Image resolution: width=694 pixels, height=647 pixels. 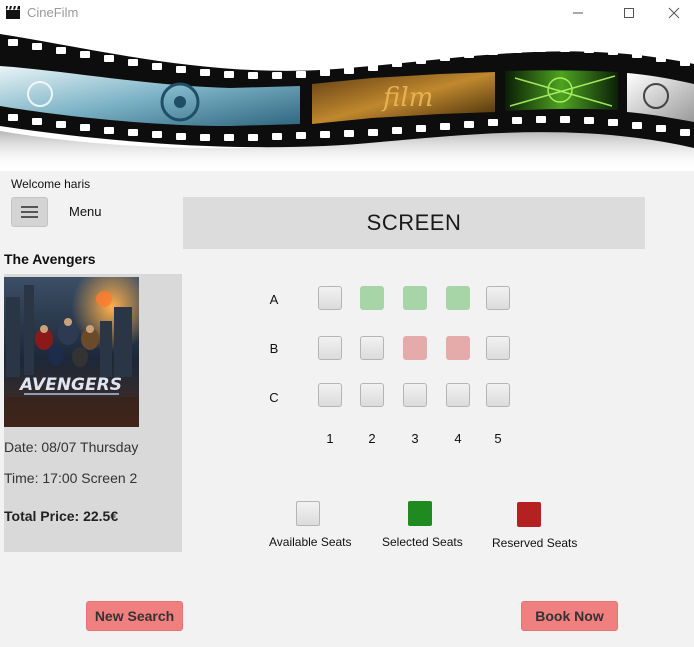 What do you see at coordinates (372, 438) in the screenshot?
I see `column-label-2: 2` at bounding box center [372, 438].